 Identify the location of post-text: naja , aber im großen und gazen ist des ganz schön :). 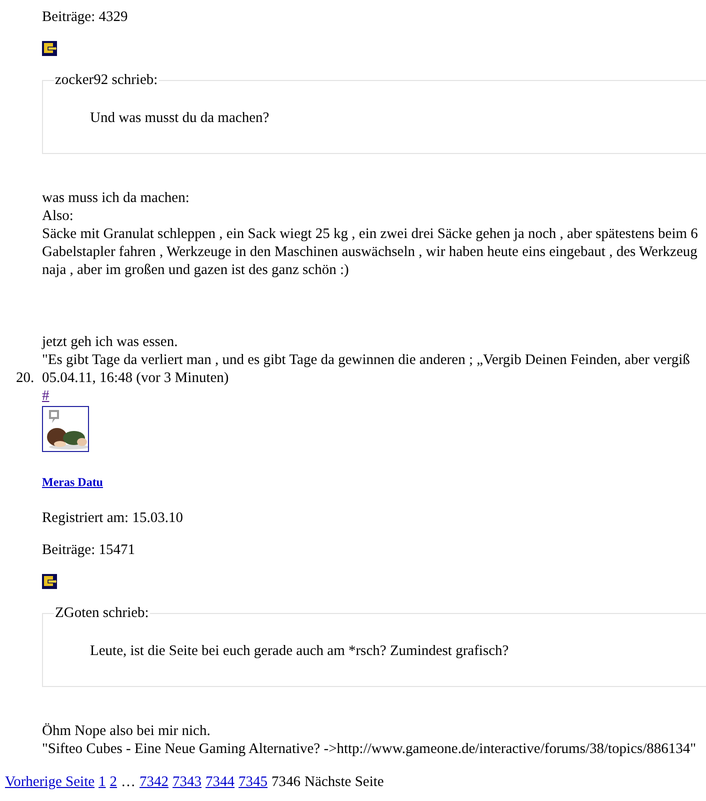
(196, 270).